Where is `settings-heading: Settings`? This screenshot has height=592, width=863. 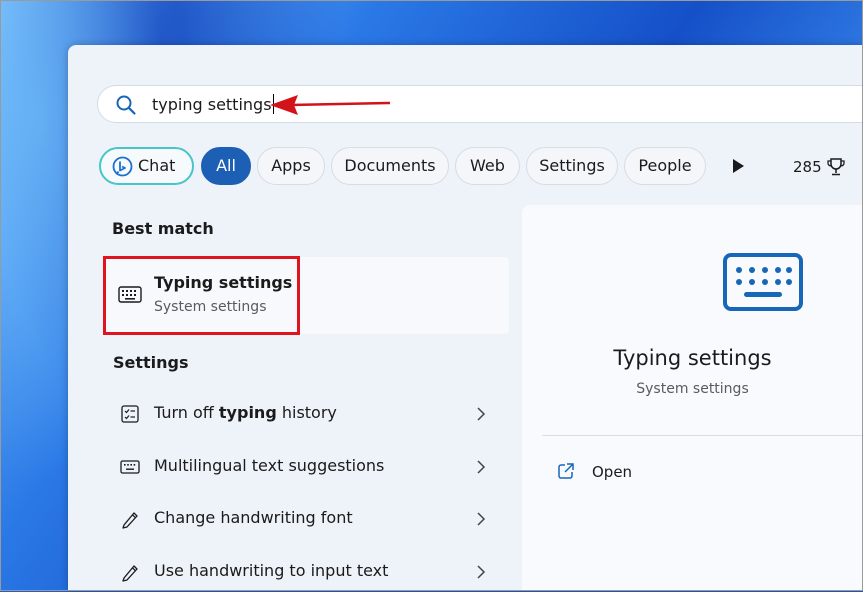 settings-heading: Settings is located at coordinates (151, 362).